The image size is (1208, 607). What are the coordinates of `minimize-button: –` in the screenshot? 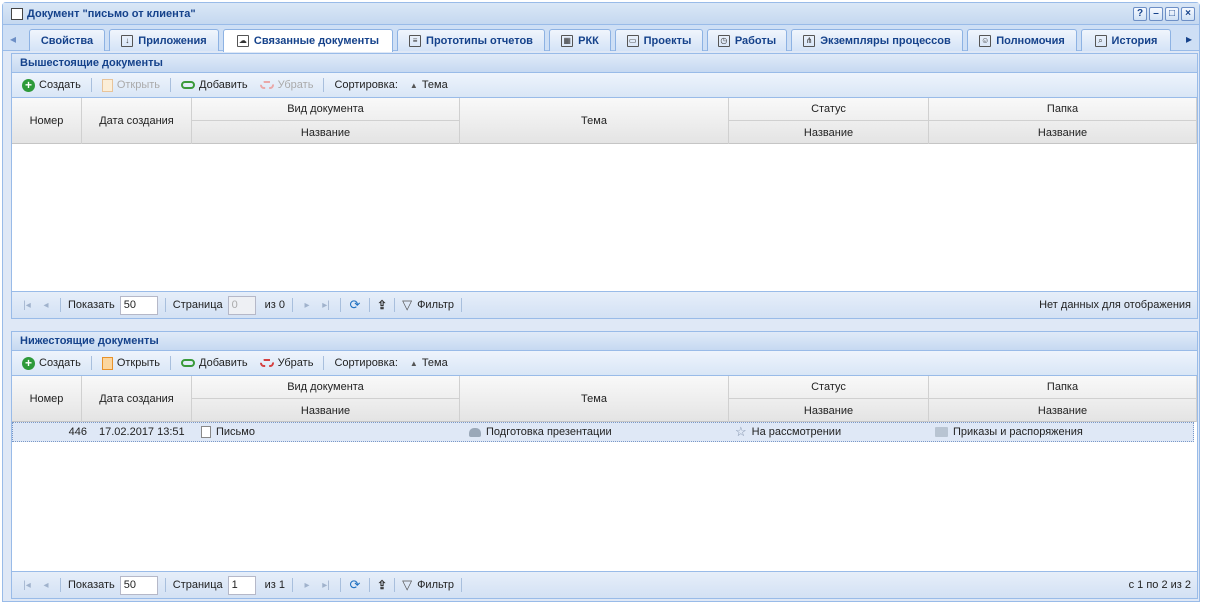 It's located at (1156, 14).